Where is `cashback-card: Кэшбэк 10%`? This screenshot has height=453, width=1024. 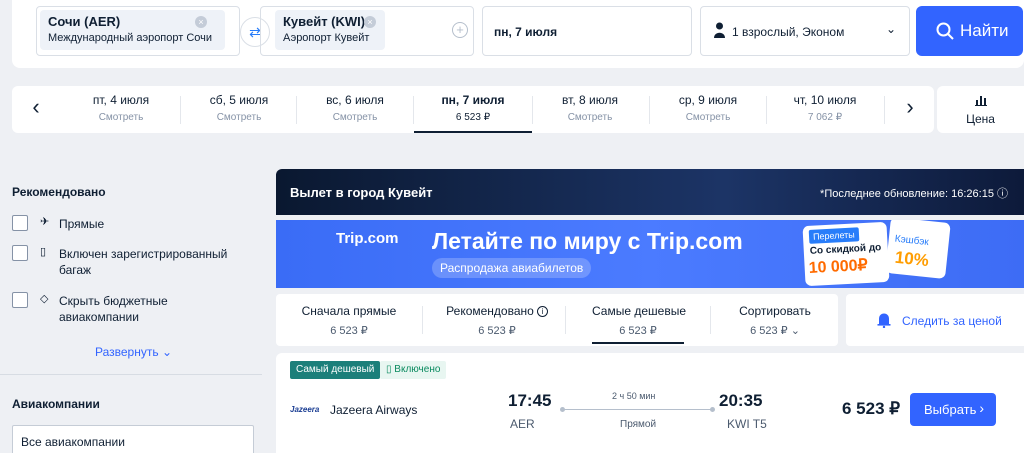
cashback-card: Кэшбэк 10% is located at coordinates (918, 249).